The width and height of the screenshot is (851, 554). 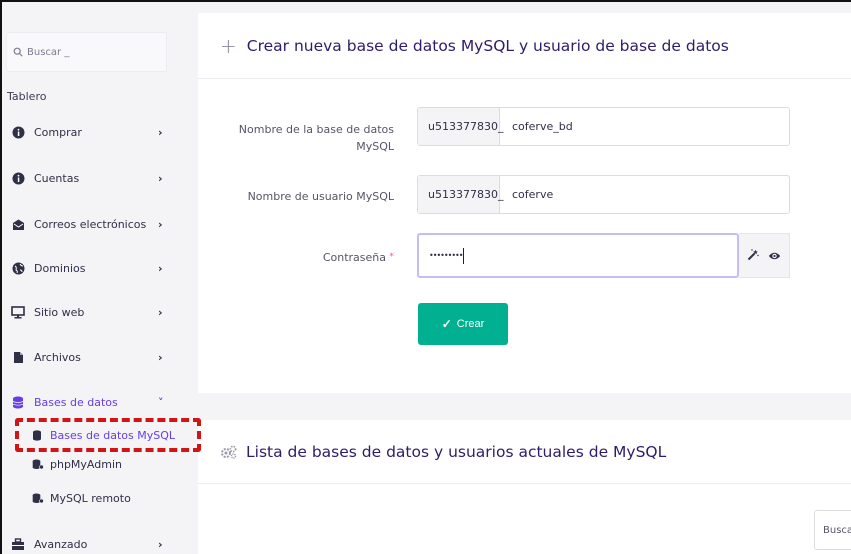 I want to click on db-user-prefix: u513377830_, so click(x=460, y=194).